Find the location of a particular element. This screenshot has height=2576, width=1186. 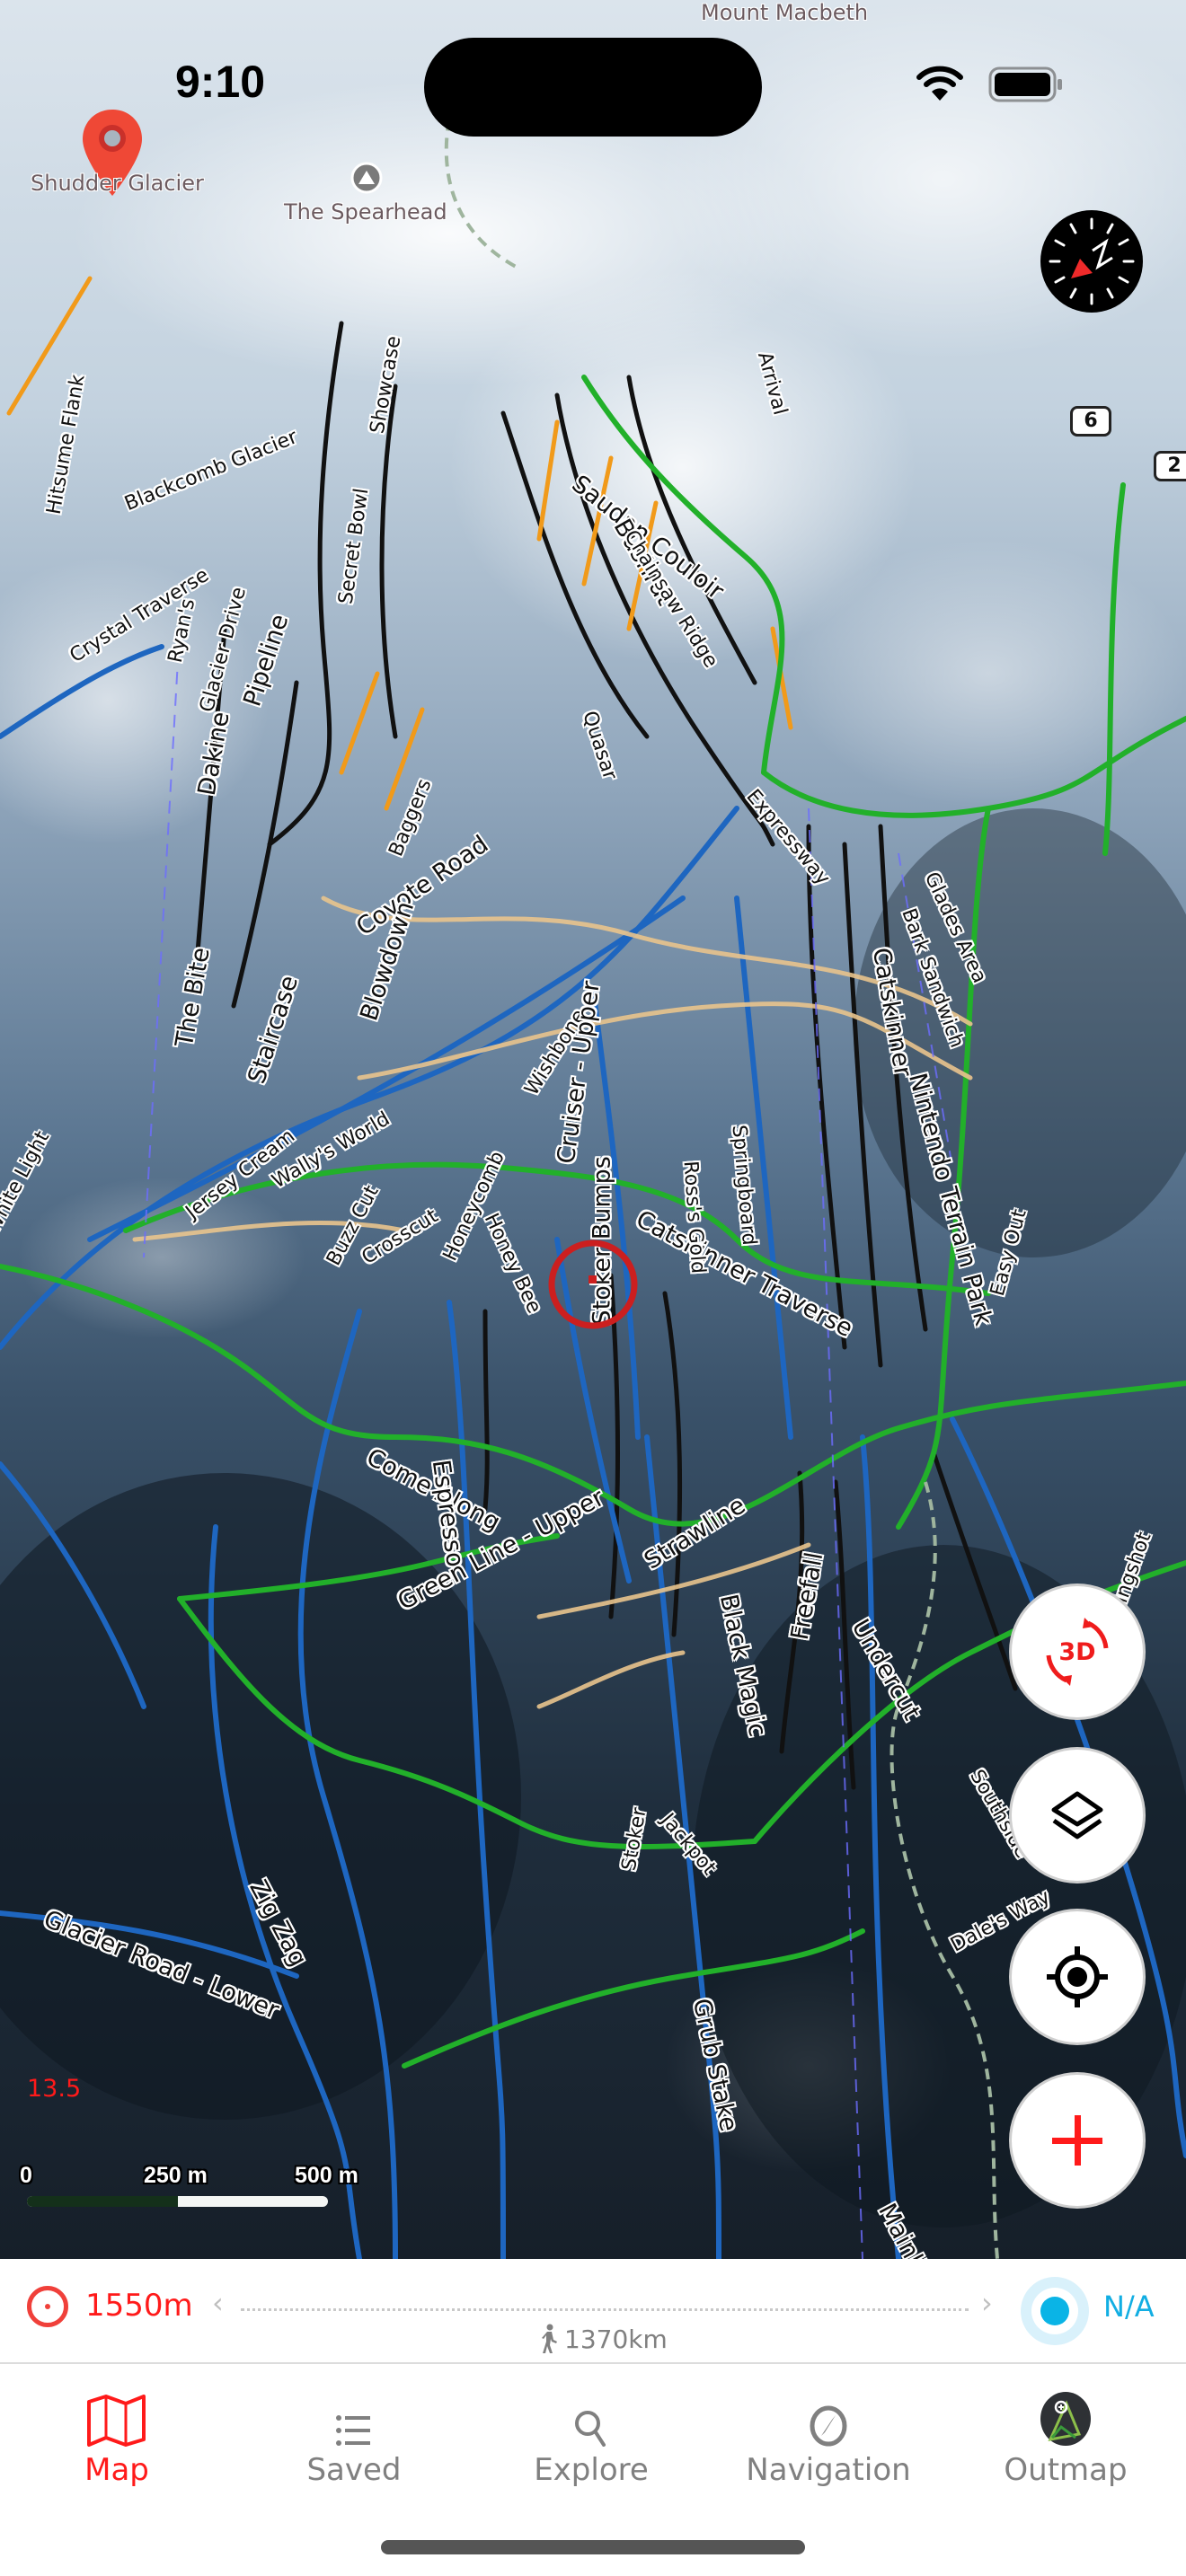

add-button is located at coordinates (1077, 2140).